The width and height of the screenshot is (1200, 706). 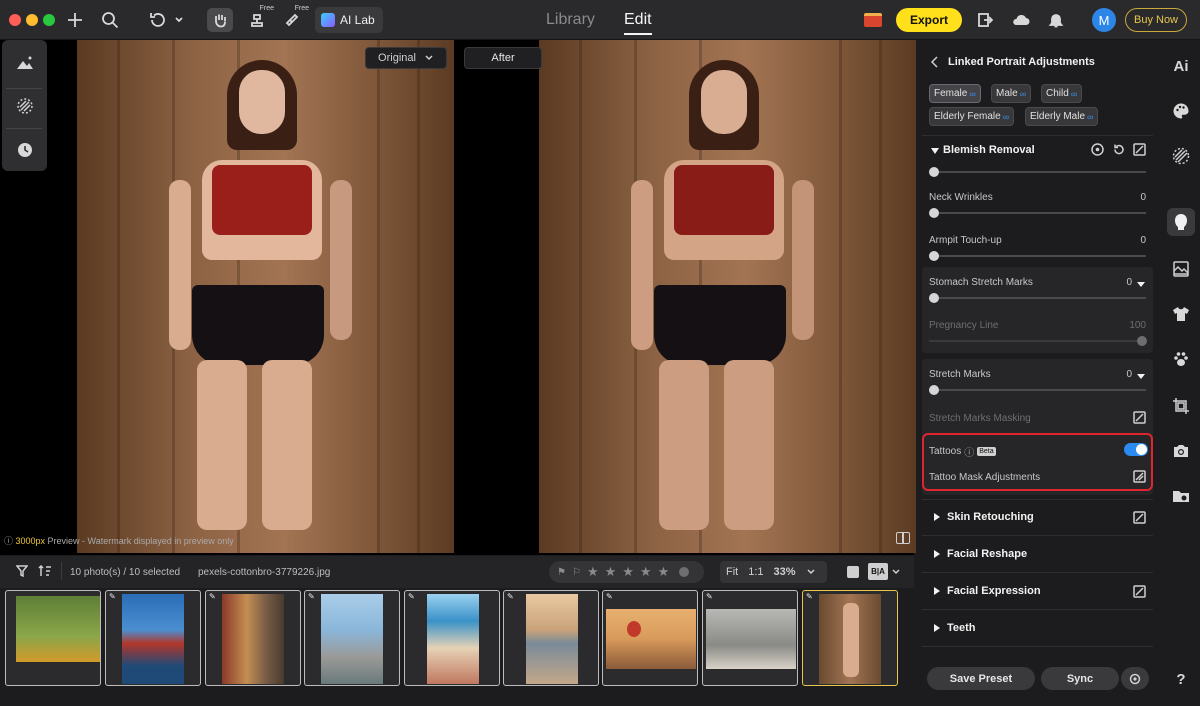 What do you see at coordinates (349, 20) in the screenshot?
I see `ai-lab-button: AI Lab` at bounding box center [349, 20].